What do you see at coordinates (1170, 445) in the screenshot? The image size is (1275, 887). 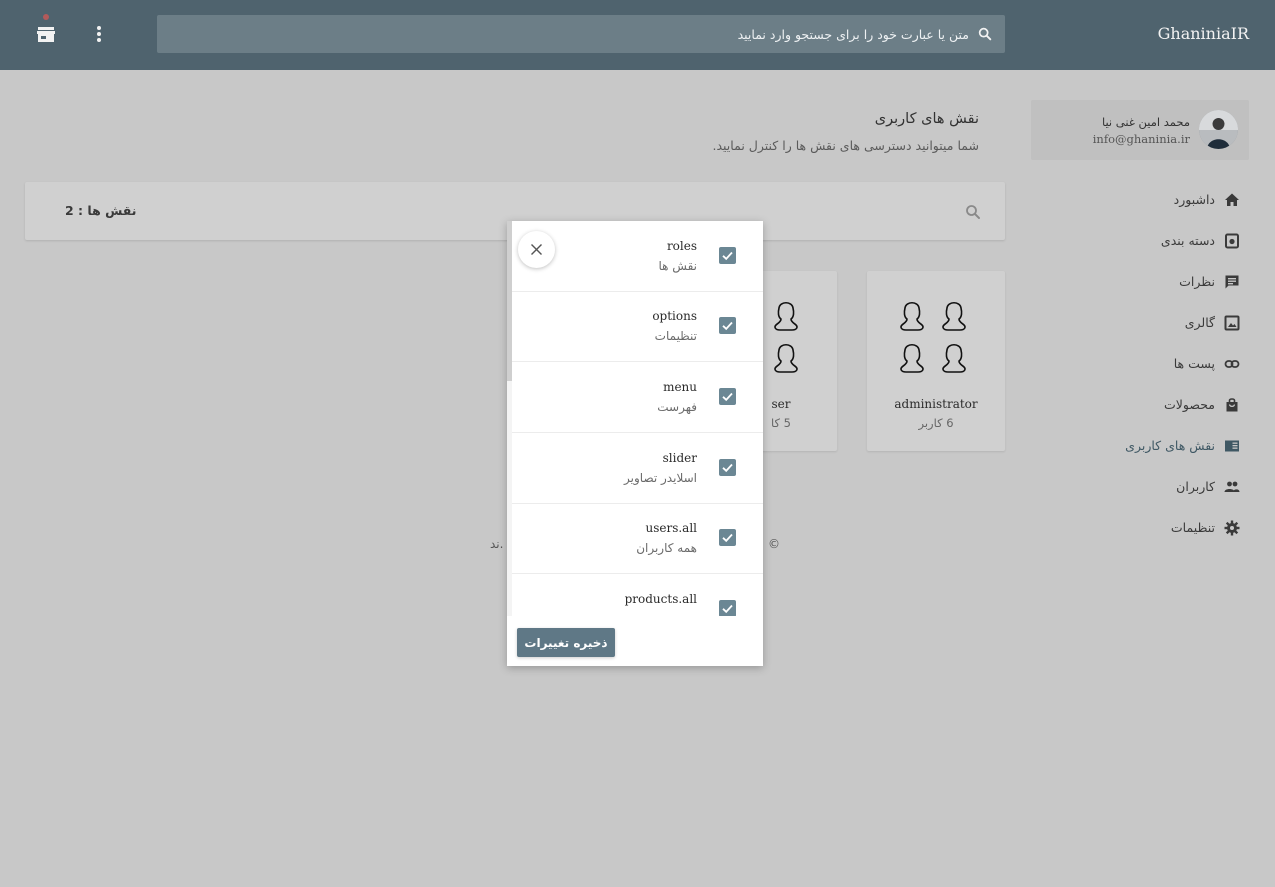 I see `sidebar-item-label: نقش های کاربری` at bounding box center [1170, 445].